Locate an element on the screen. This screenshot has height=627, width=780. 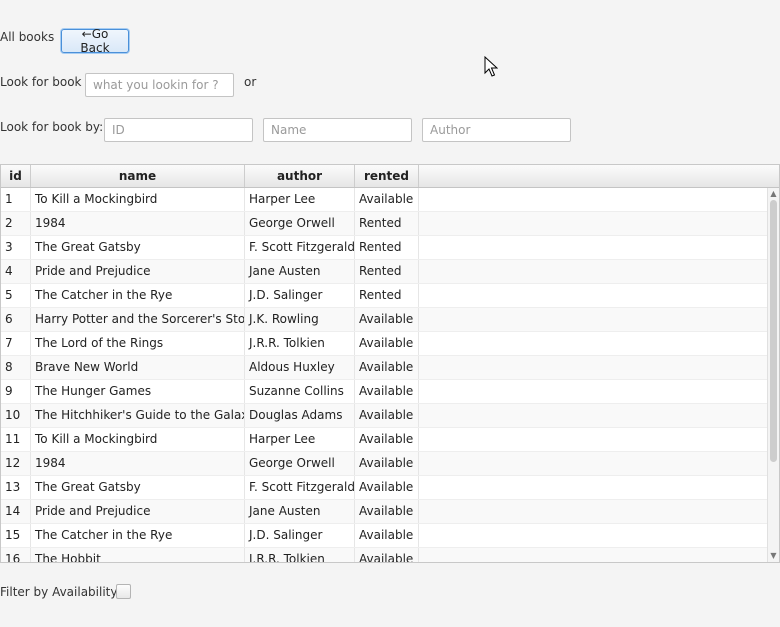
cell-id: 7 is located at coordinates (16, 343).